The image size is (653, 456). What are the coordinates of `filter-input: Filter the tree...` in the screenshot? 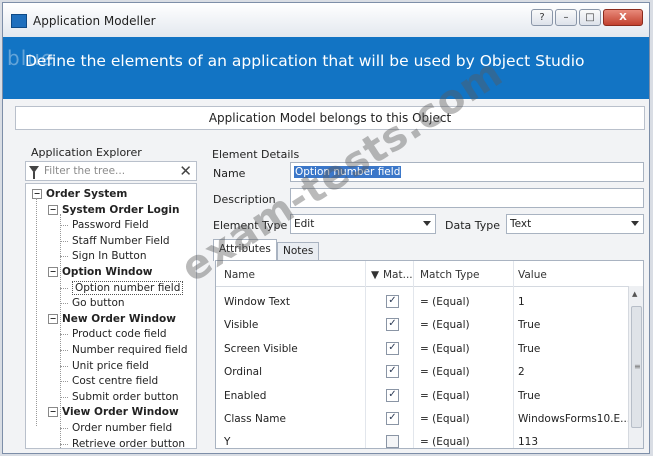 It's located at (109, 171).